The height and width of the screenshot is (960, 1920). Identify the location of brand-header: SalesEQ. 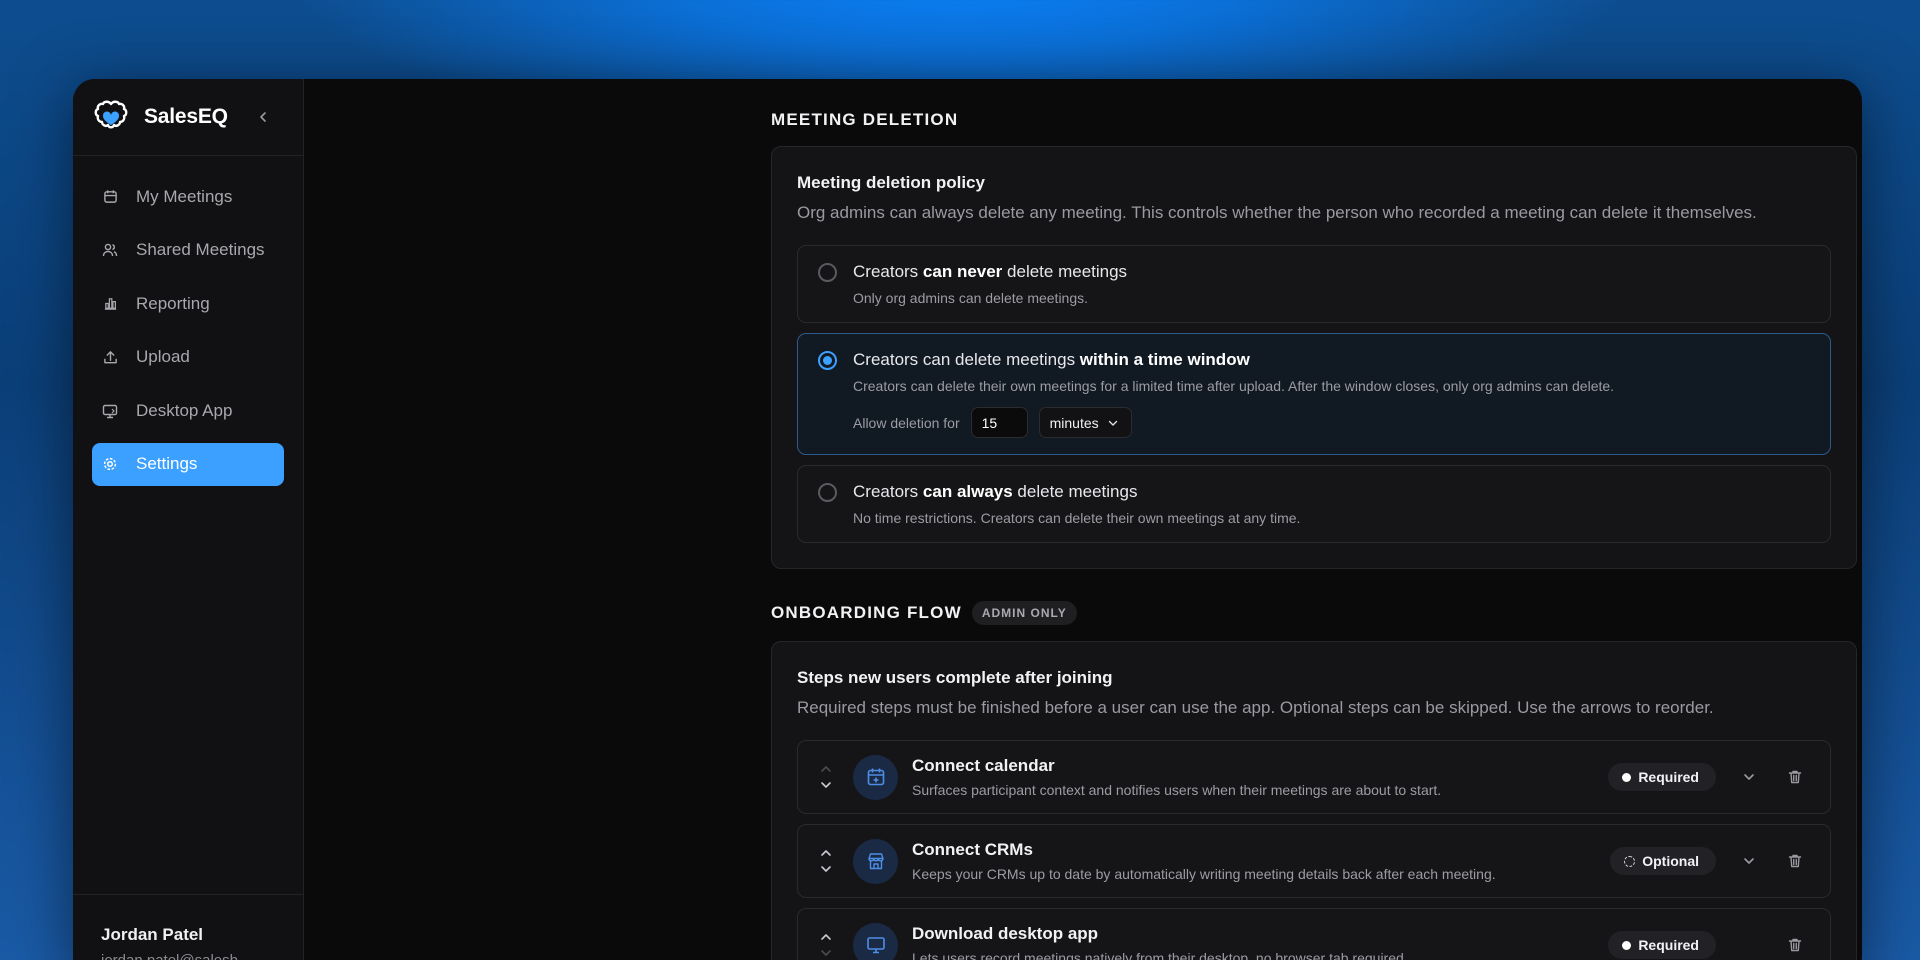
(188, 117).